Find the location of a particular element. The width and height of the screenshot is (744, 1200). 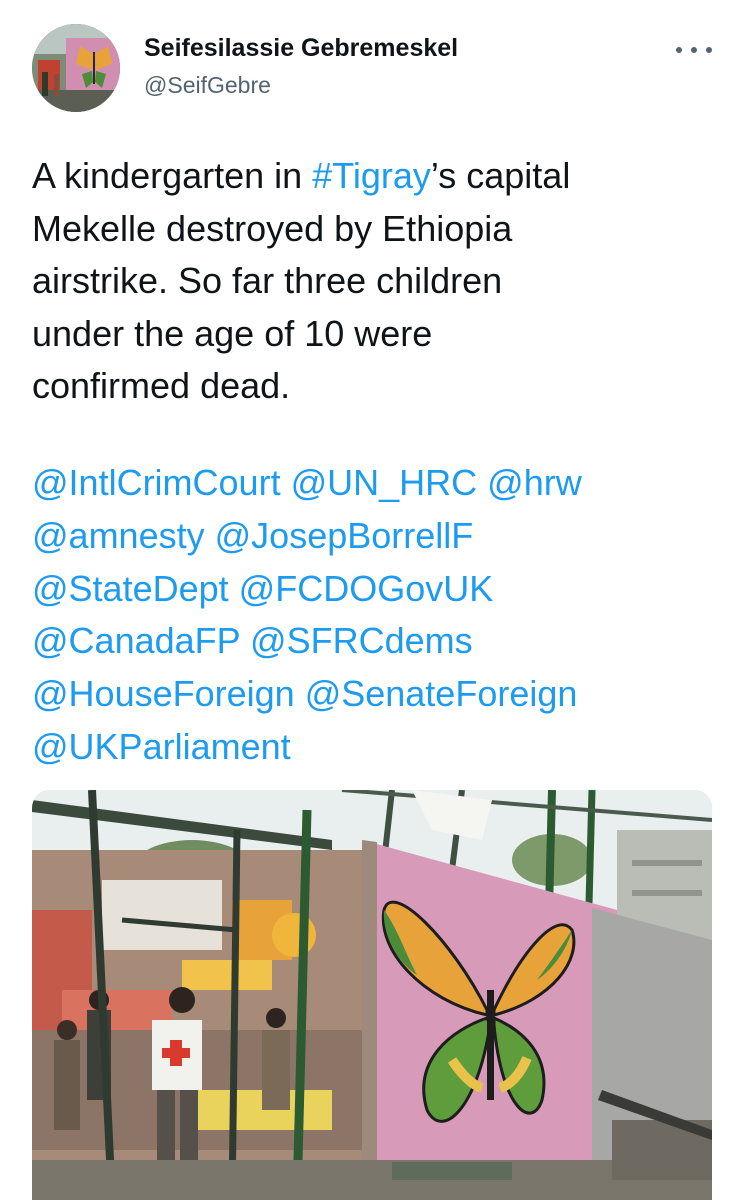

mentions-line: @amnesty @JosepBorrellF is located at coordinates (377, 536).